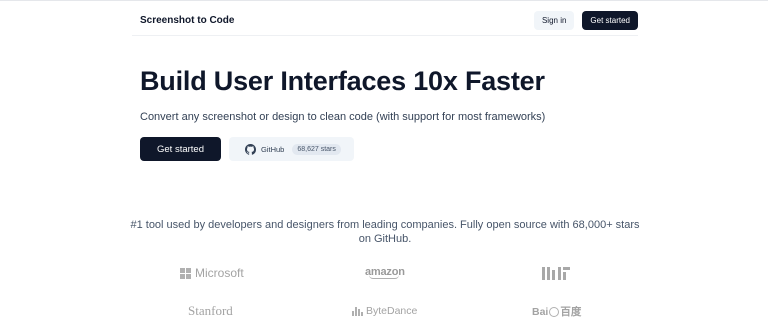  Describe the element at coordinates (384, 0) in the screenshot. I see `top-divider` at that location.